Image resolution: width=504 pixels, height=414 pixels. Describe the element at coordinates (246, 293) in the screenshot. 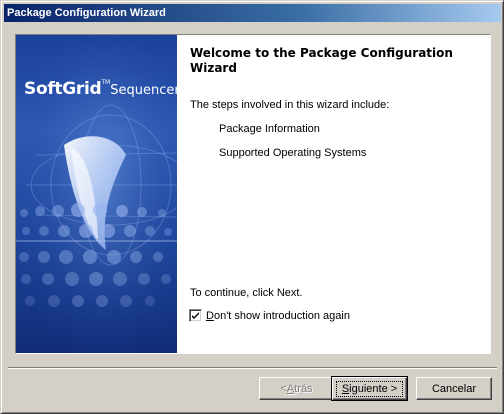

I see `continue-text: To continue, click Next.` at that location.